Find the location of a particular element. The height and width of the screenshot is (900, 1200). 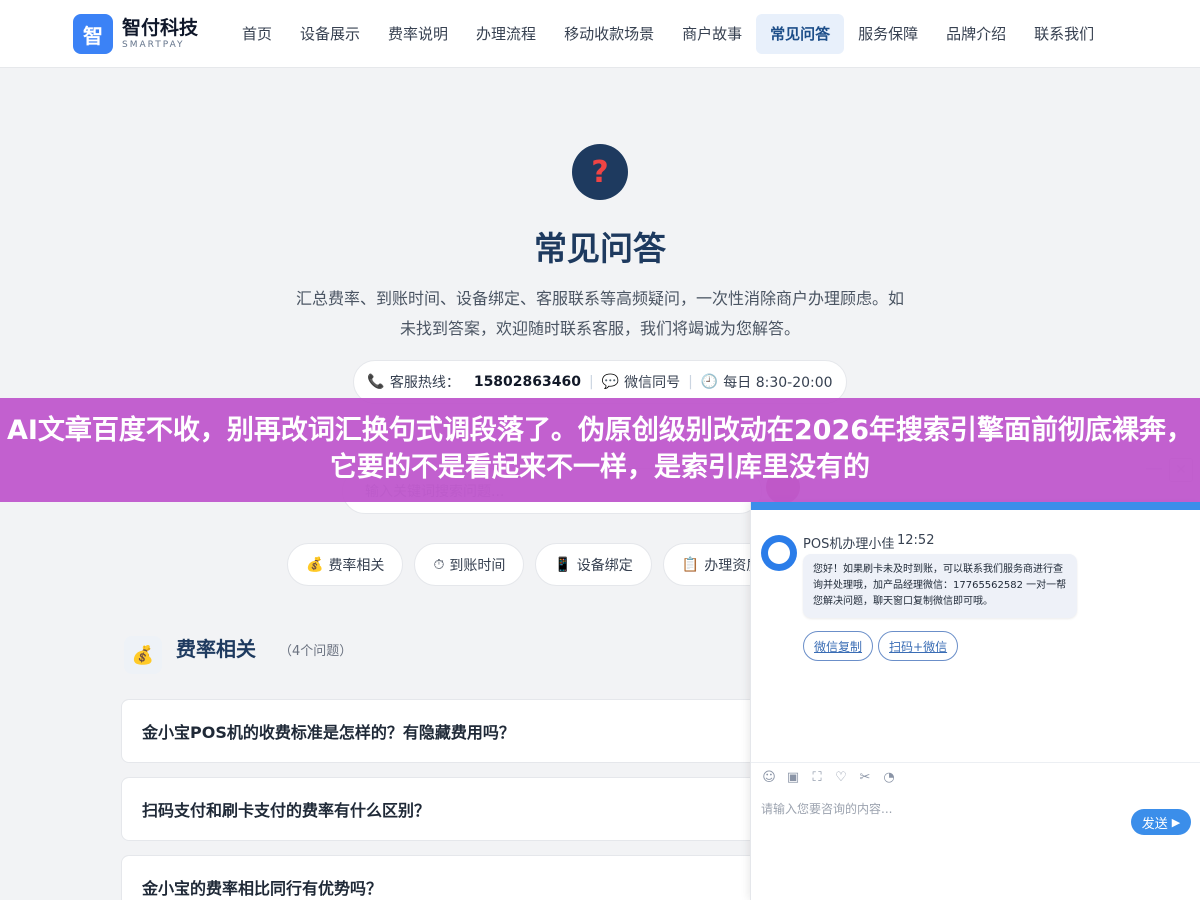

wechat-label: 微信同号 is located at coordinates (652, 383).